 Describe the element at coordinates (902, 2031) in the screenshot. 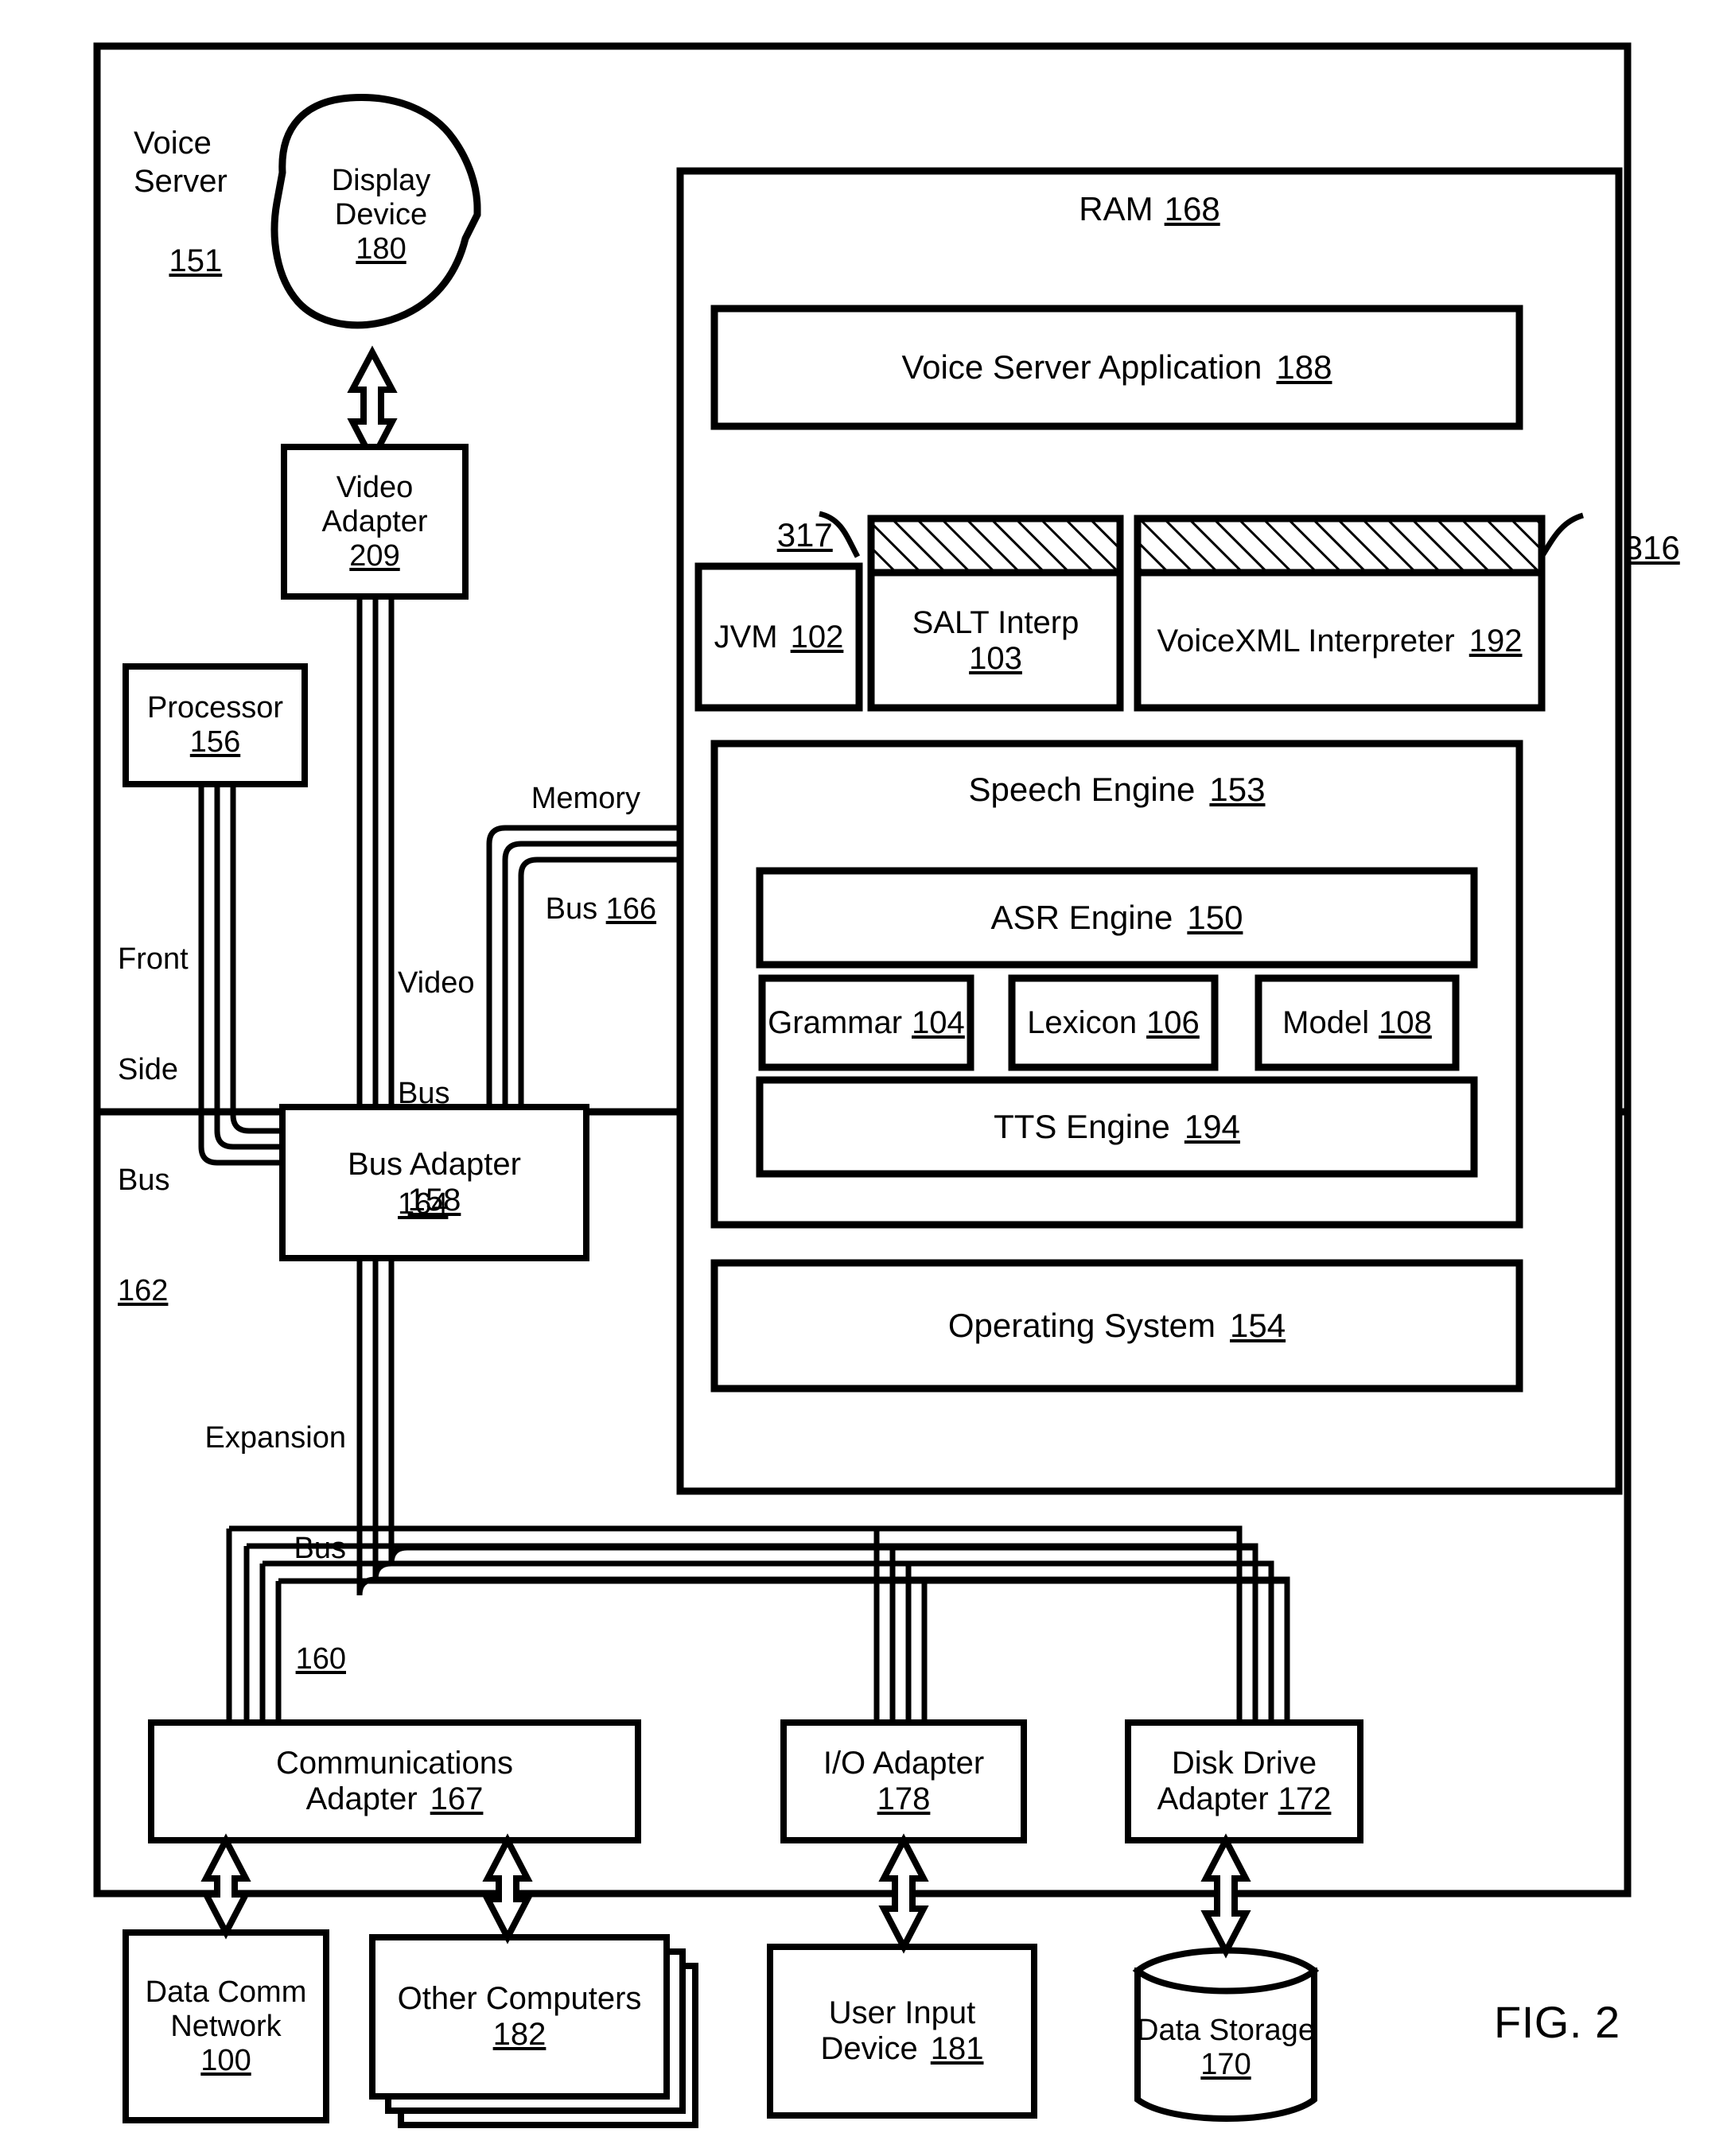

I see `user-input-device-box` at that location.